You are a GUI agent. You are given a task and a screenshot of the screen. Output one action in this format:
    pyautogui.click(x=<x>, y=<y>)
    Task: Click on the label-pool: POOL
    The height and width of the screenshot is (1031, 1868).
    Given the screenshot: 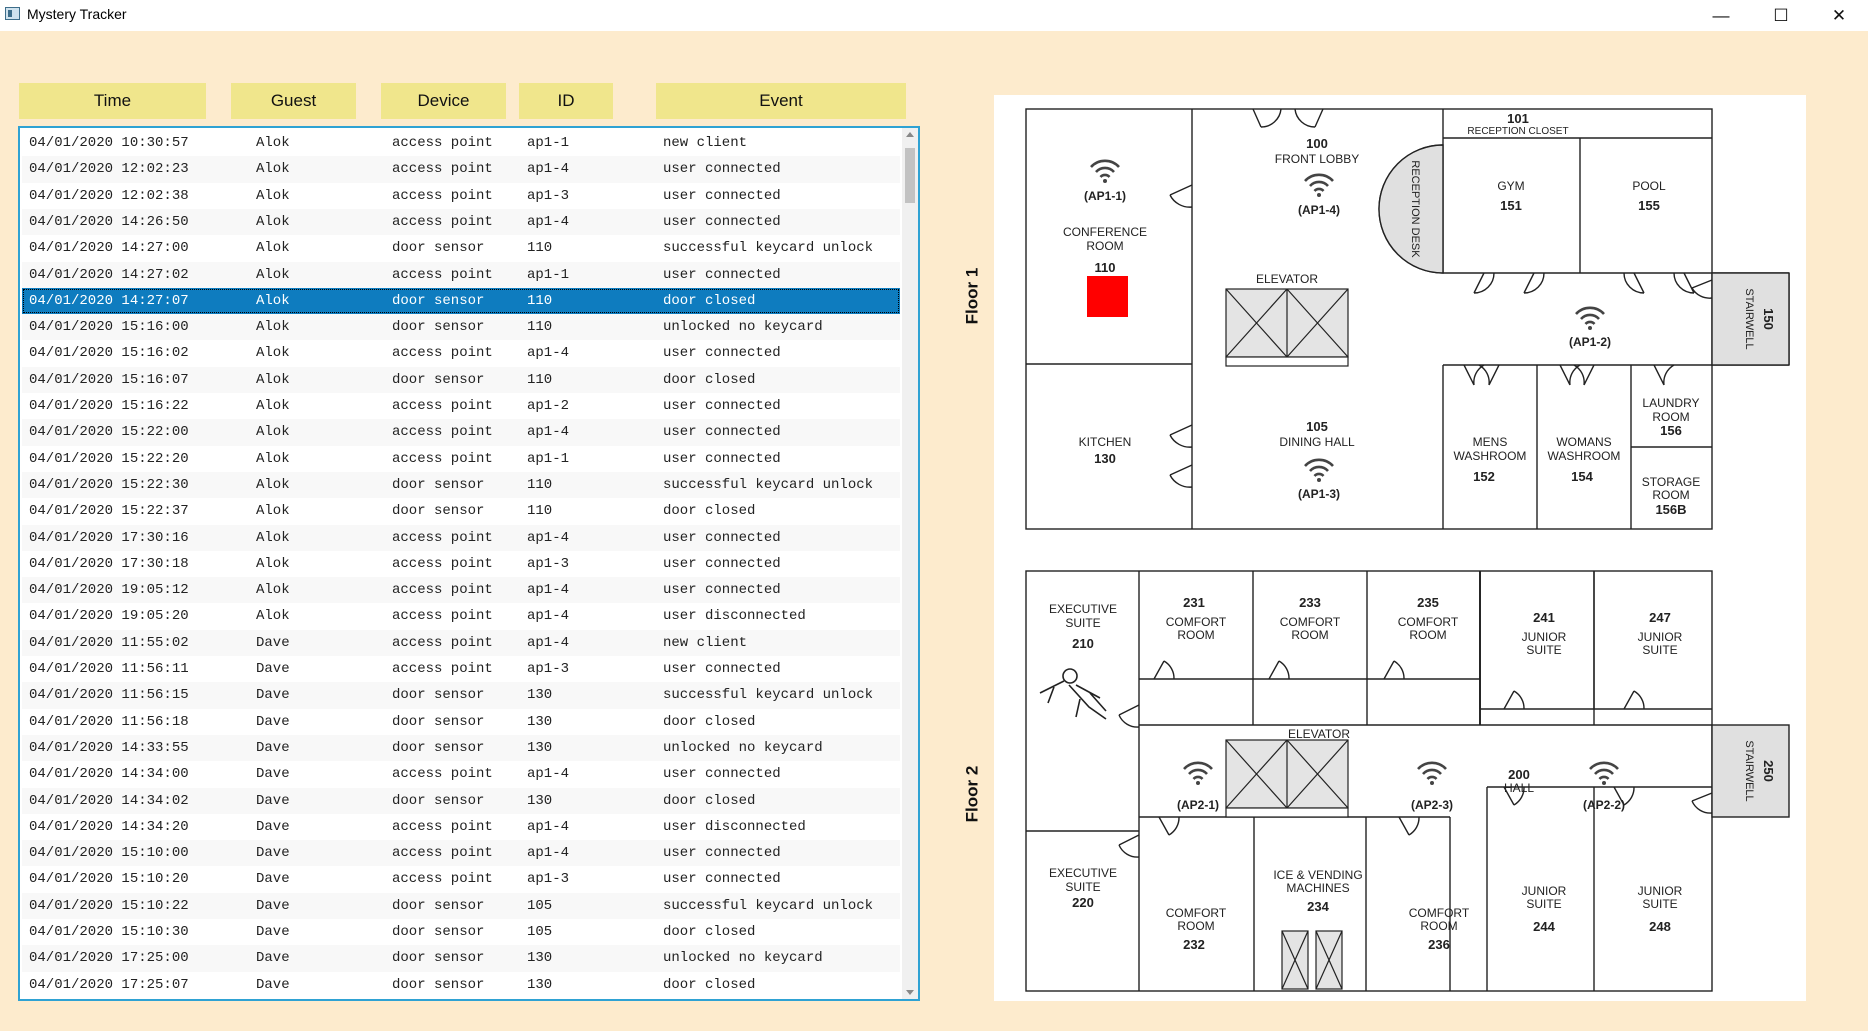 What is the action you would take?
    pyautogui.click(x=1649, y=186)
    